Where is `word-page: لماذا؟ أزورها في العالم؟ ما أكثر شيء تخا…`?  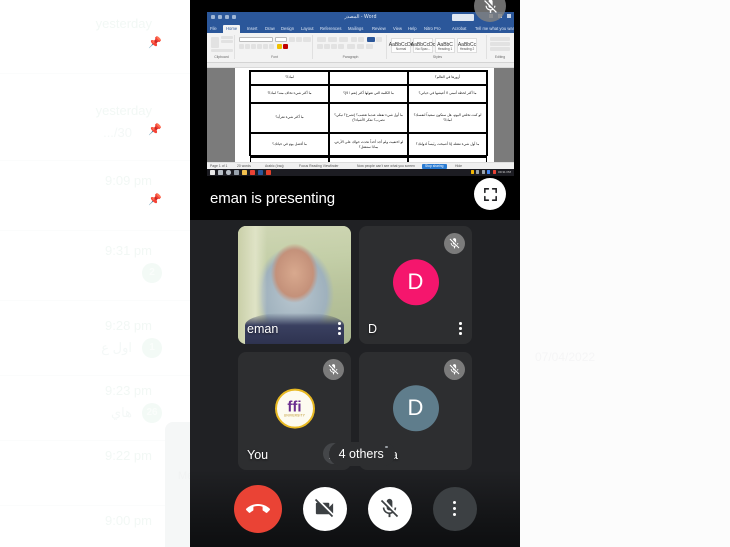 word-page: لماذا؟ أزورها في العالم؟ ما أكثر شيء تخا… is located at coordinates (364, 115).